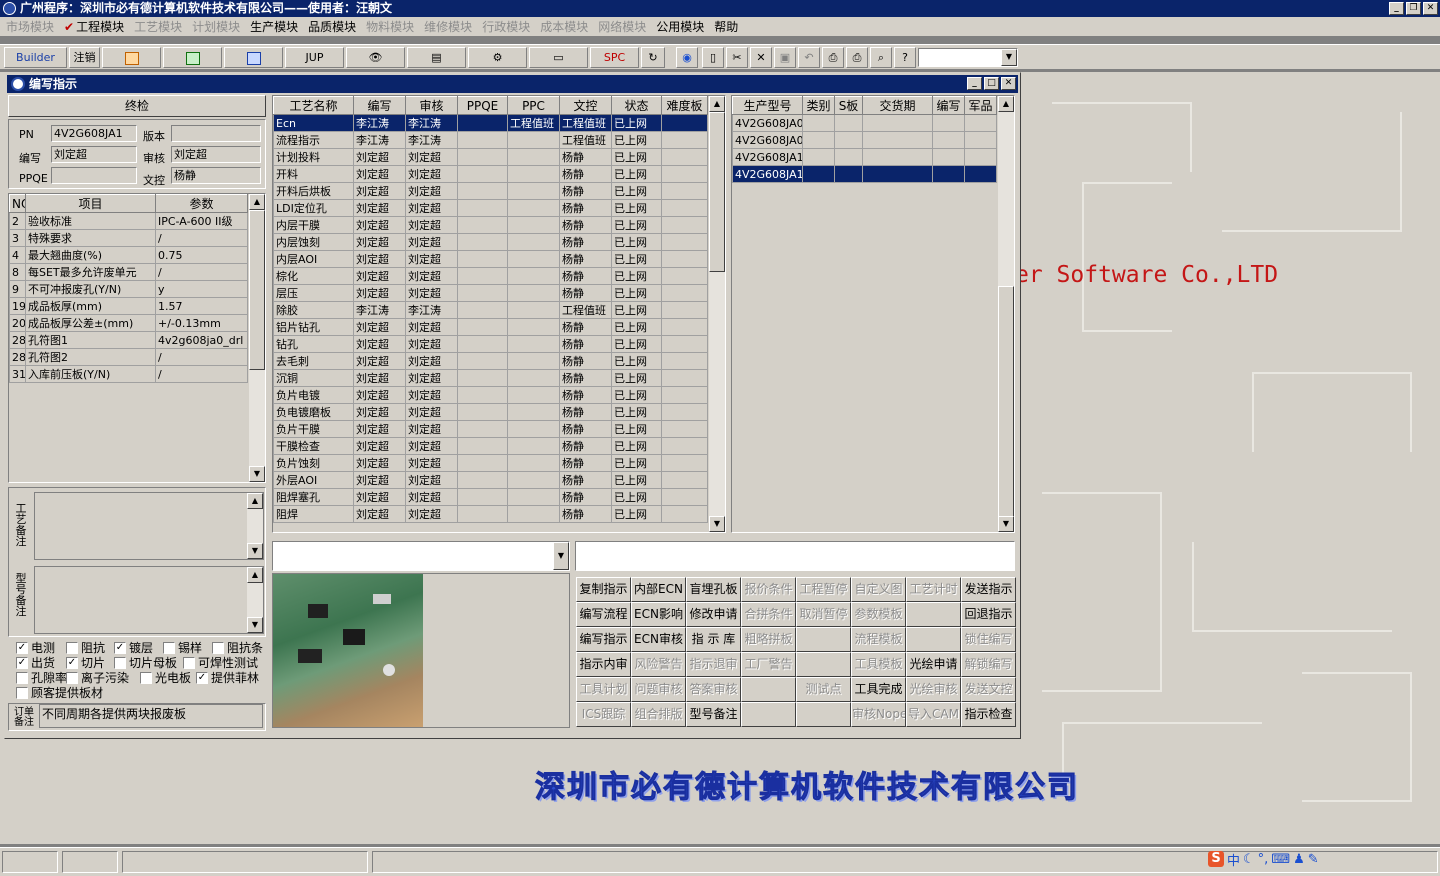 The width and height of the screenshot is (1440, 876). I want to click on action-button: 盲埋孔板, so click(713, 589).